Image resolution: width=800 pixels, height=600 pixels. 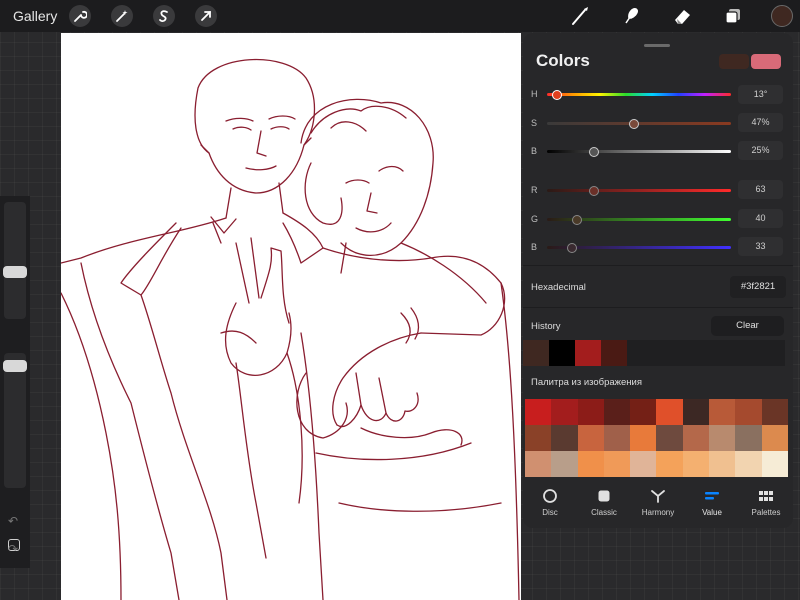 What do you see at coordinates (760, 94) in the screenshot?
I see `hue-value: 13°` at bounding box center [760, 94].